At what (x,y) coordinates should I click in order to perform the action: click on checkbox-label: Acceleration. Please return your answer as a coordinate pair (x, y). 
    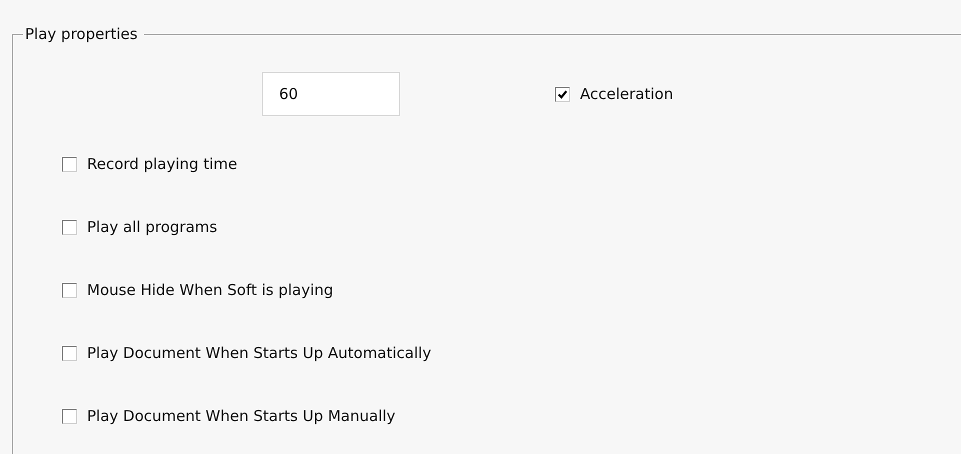
    Looking at the image, I should click on (627, 94).